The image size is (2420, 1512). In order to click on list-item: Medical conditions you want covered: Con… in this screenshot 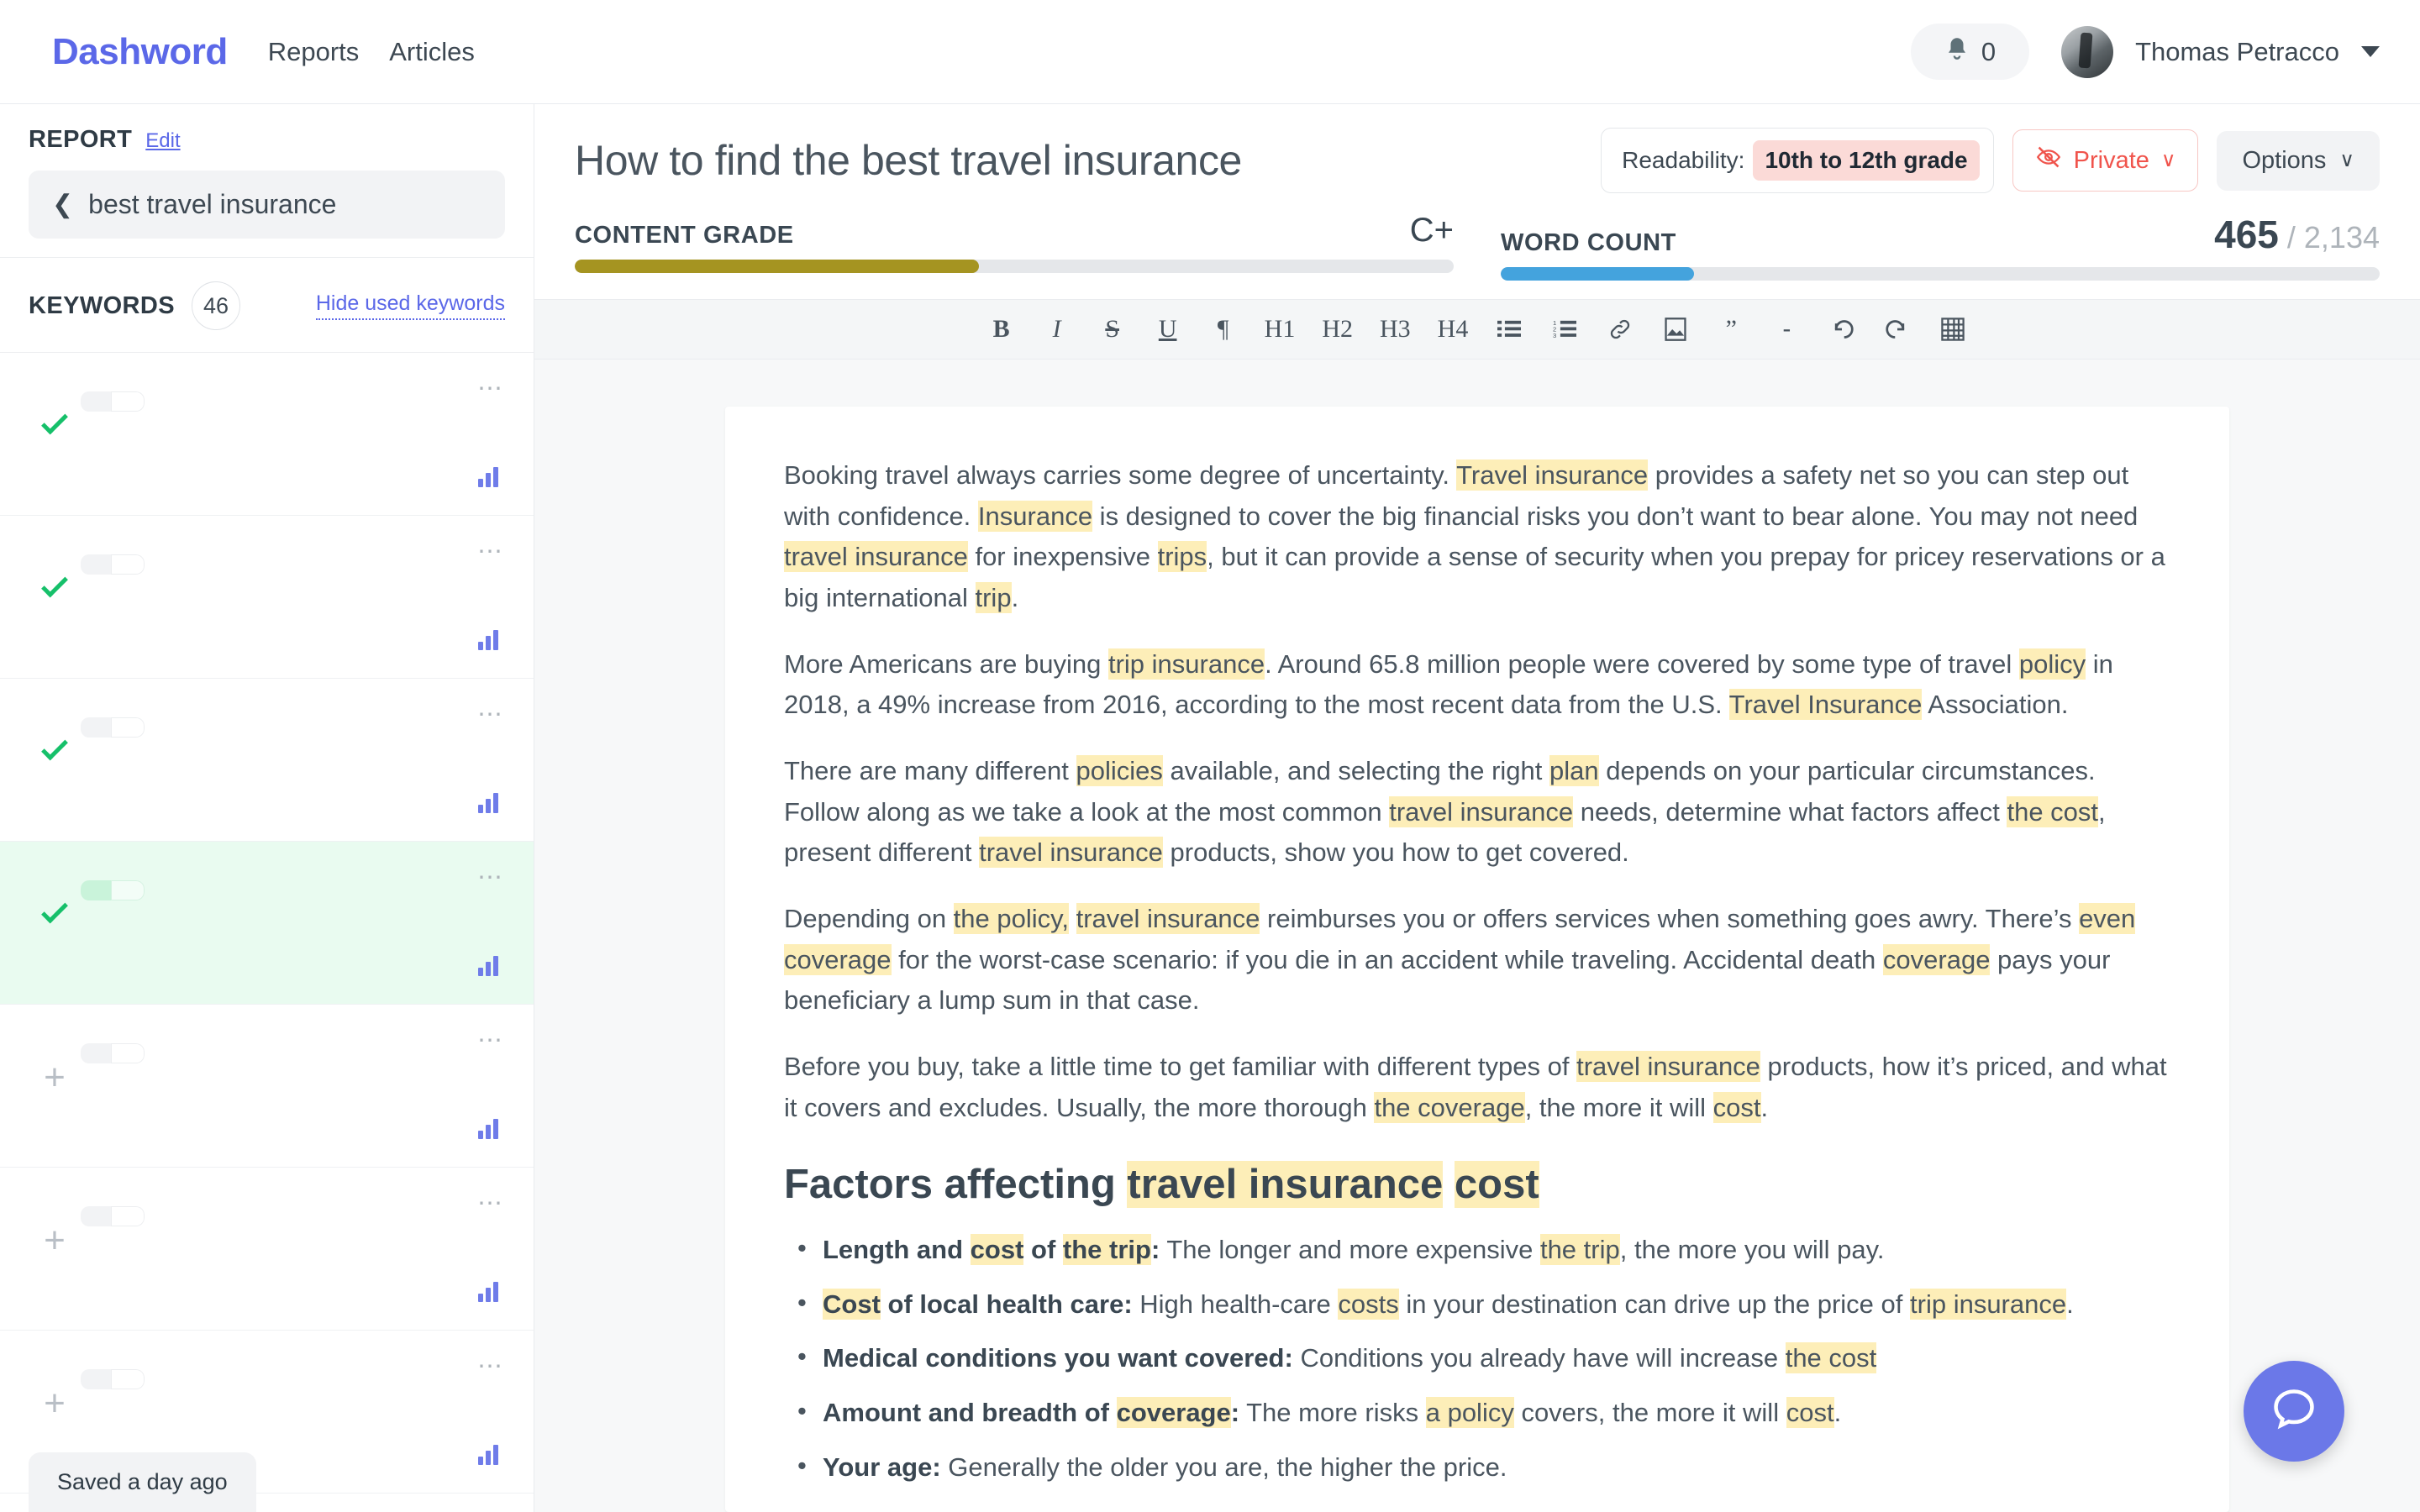, I will do `click(1477, 1357)`.